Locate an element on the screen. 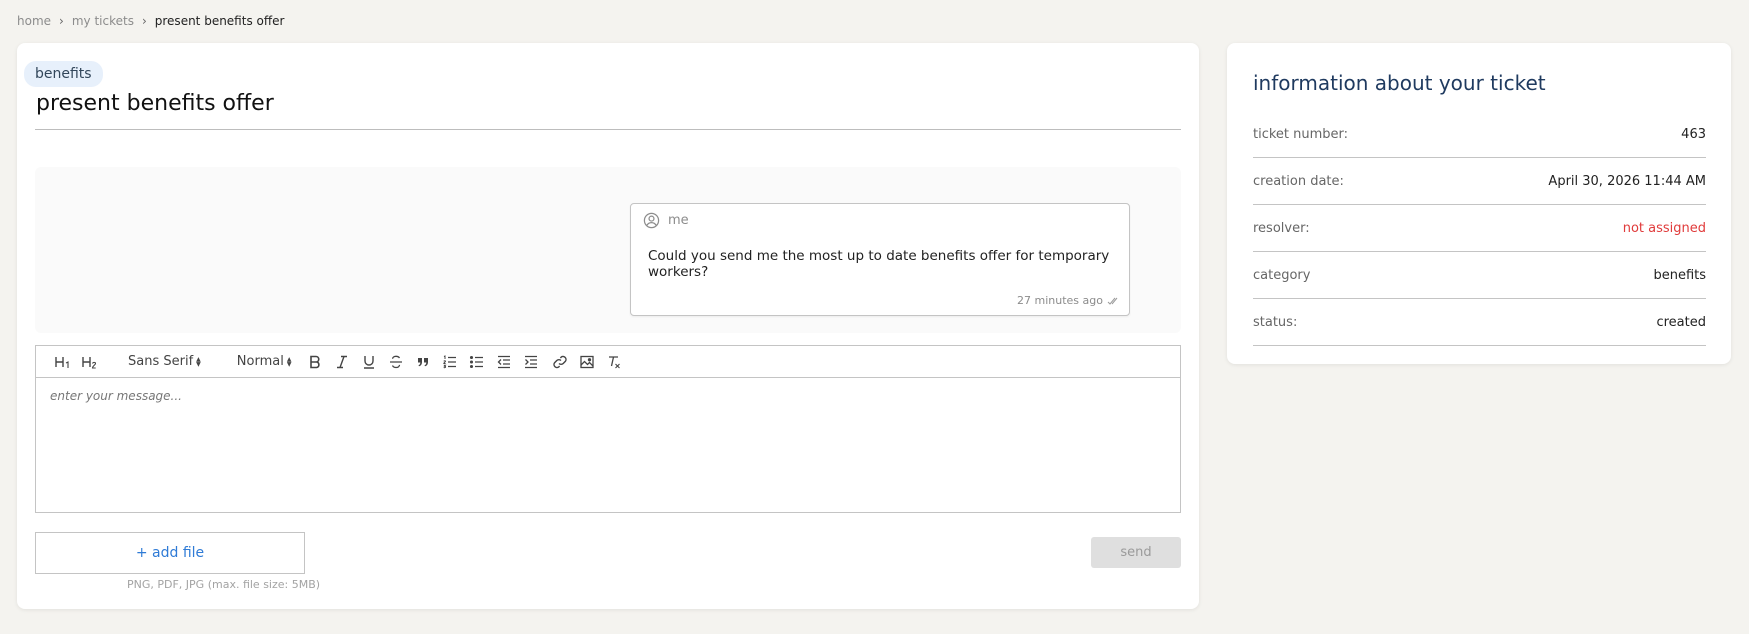 Image resolution: width=1749 pixels, height=634 pixels. font-size-value: Normal is located at coordinates (260, 361).